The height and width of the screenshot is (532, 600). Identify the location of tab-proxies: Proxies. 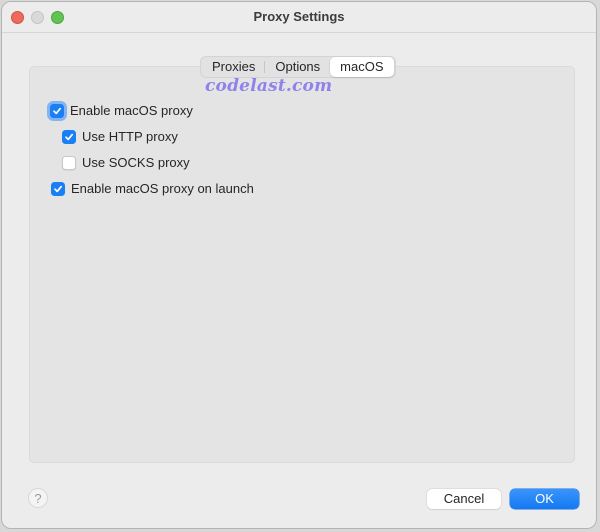
(234, 67).